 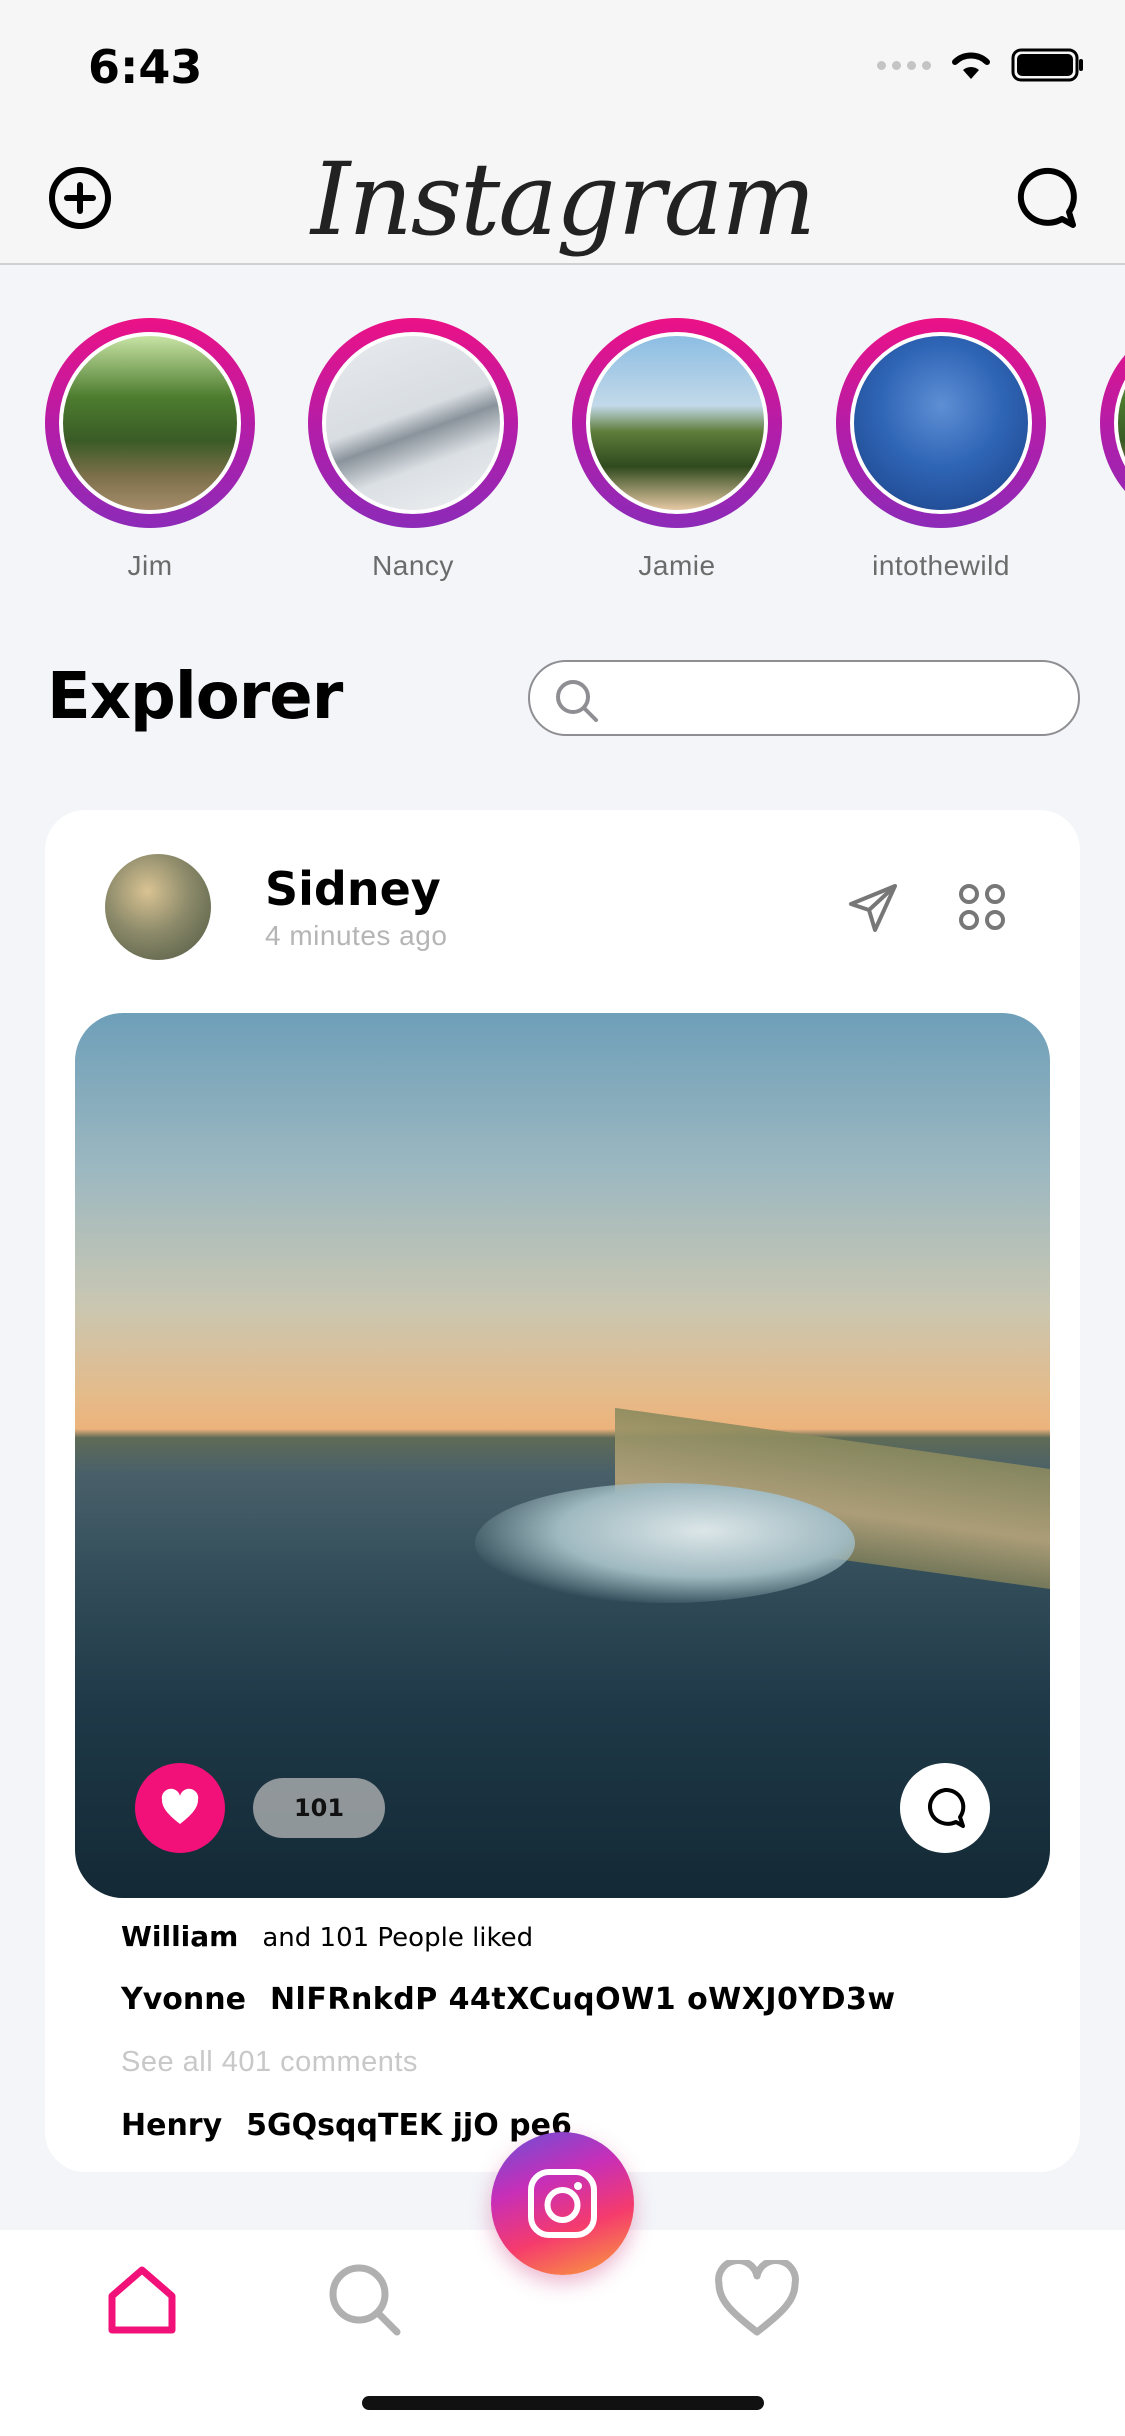 I want to click on app-logo: Instagram, so click(x=563, y=199).